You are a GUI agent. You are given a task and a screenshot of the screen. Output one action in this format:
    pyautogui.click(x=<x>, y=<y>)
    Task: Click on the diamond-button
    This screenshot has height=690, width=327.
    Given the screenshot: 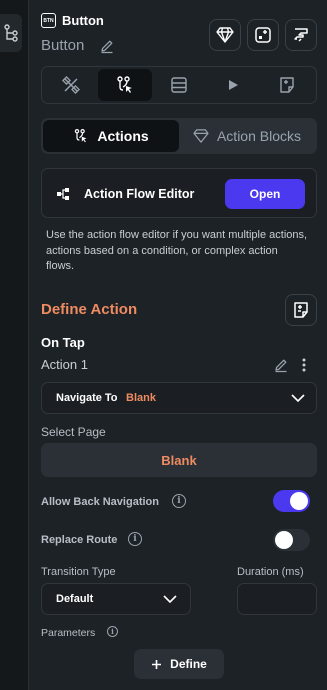 What is the action you would take?
    pyautogui.click(x=225, y=35)
    